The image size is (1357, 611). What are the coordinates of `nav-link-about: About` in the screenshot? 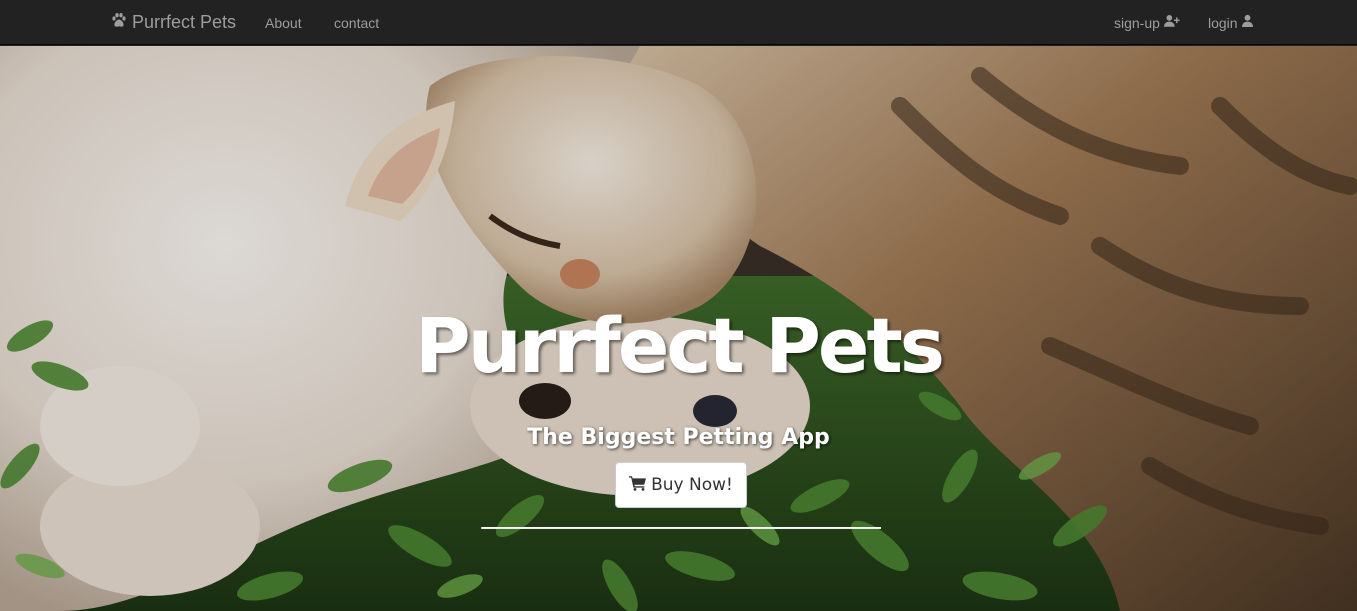 It's located at (283, 22).